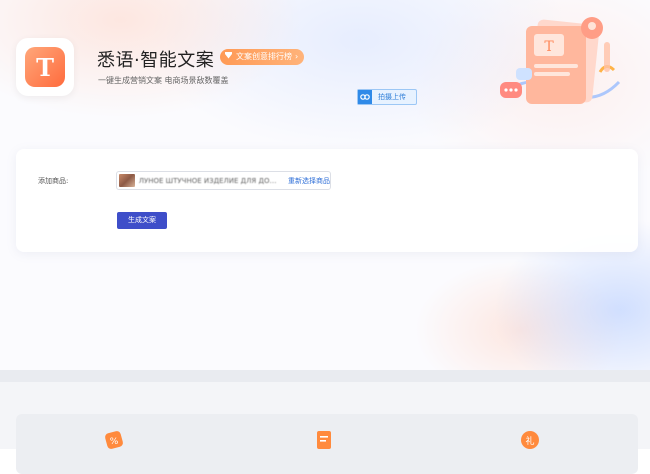 The width and height of the screenshot is (650, 474). What do you see at coordinates (228, 57) in the screenshot?
I see `diamond-icon` at bounding box center [228, 57].